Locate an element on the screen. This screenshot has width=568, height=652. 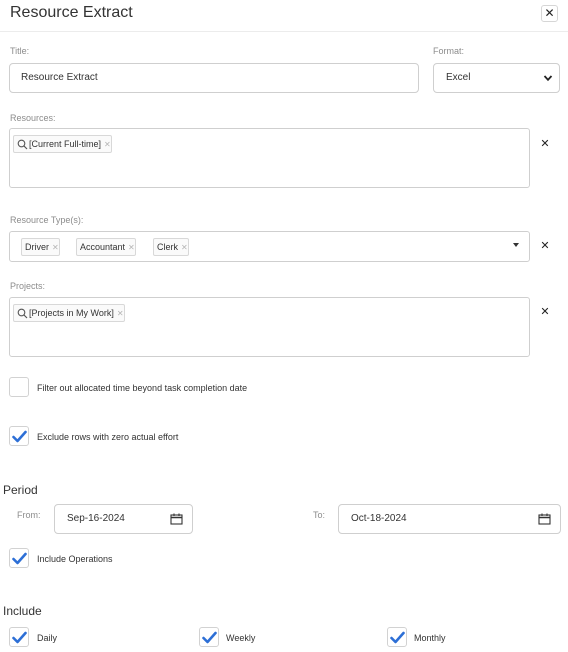
exclude-zero-label: Exclude rows with zero actual effort is located at coordinates (108, 437).